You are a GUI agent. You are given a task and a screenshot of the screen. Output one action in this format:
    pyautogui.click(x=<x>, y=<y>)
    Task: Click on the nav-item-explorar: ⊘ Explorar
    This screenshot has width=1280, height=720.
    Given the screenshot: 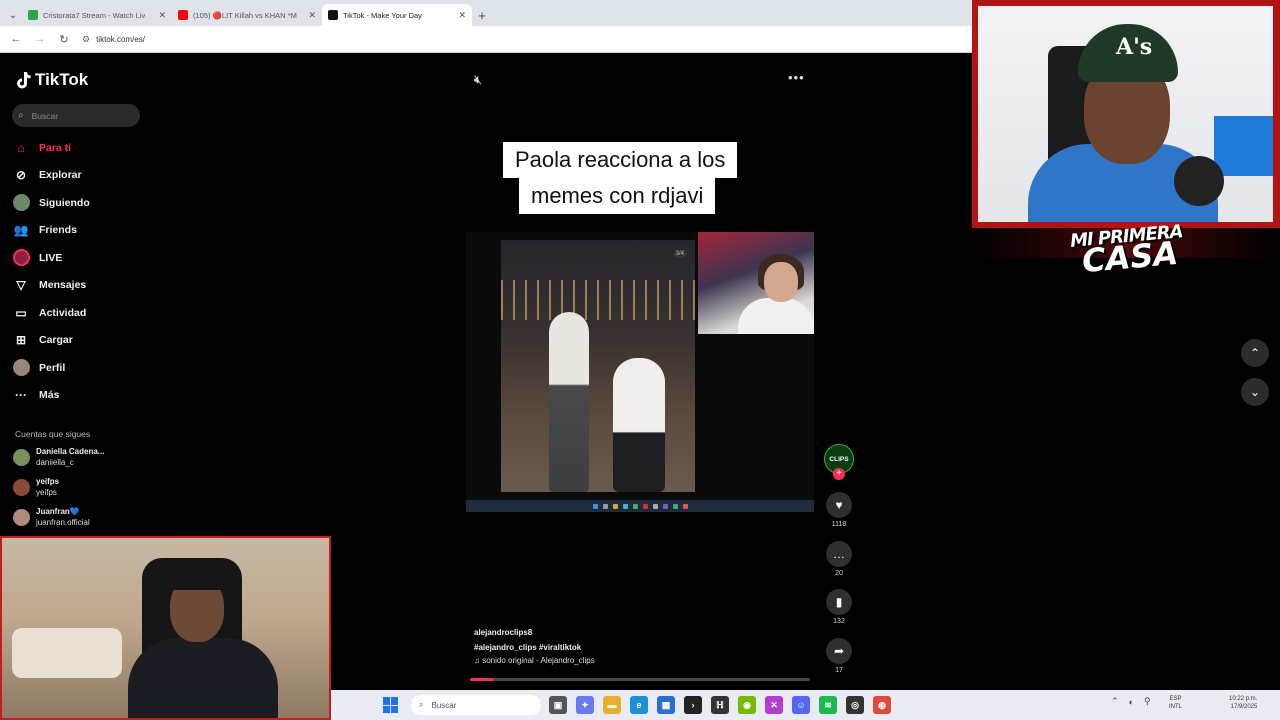 What is the action you would take?
    pyautogui.click(x=112, y=176)
    